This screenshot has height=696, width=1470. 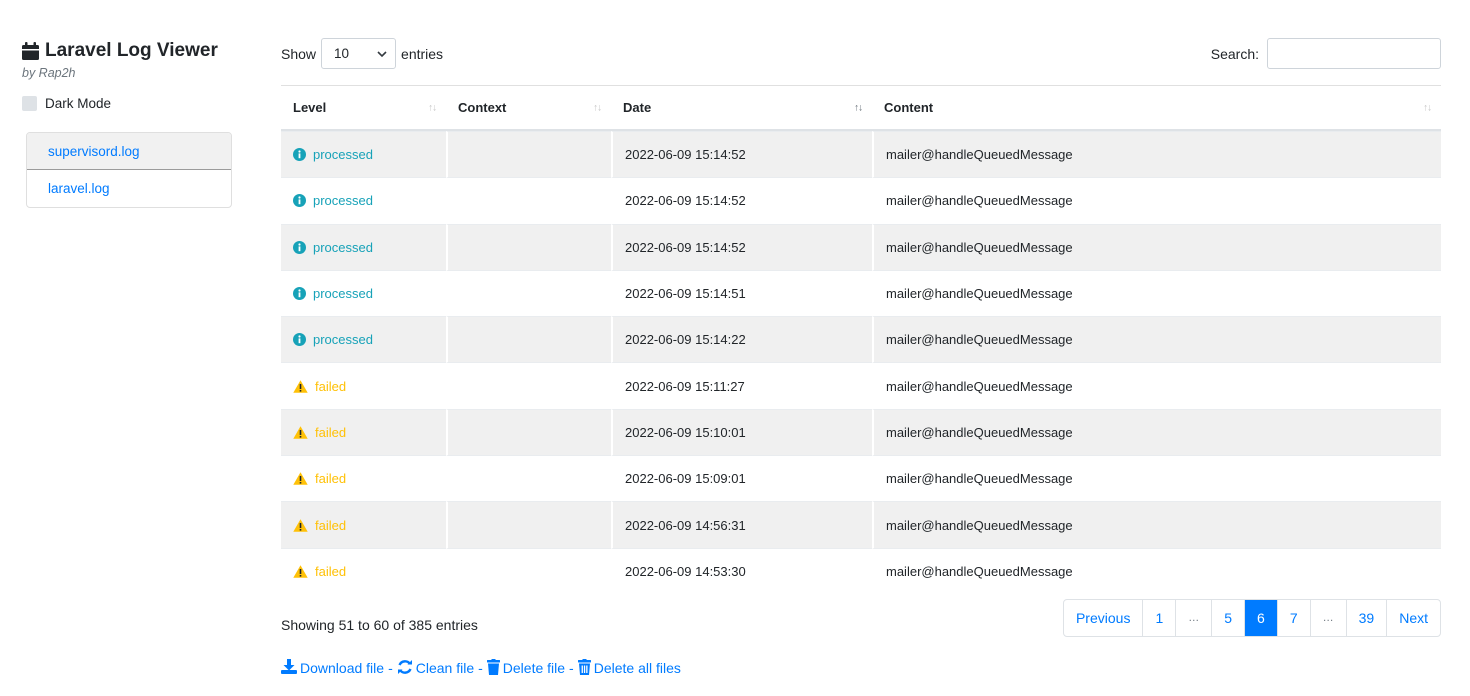 What do you see at coordinates (332, 668) in the screenshot?
I see `download-file-link: Download file` at bounding box center [332, 668].